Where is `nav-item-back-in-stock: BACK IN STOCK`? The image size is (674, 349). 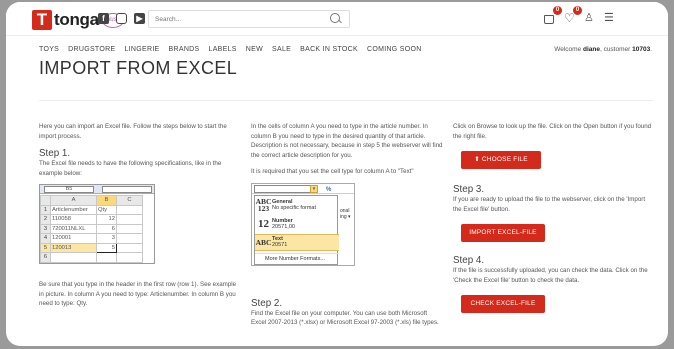 nav-item-back-in-stock: BACK IN STOCK is located at coordinates (329, 49).